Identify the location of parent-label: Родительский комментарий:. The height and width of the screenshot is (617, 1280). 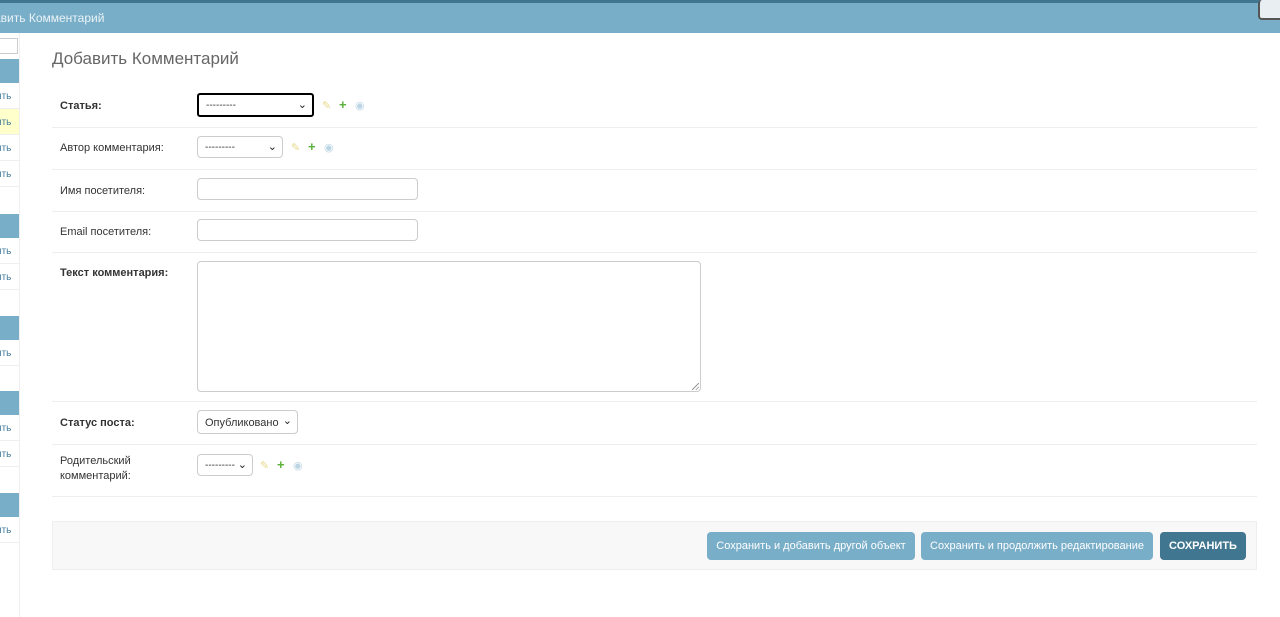
(95, 468).